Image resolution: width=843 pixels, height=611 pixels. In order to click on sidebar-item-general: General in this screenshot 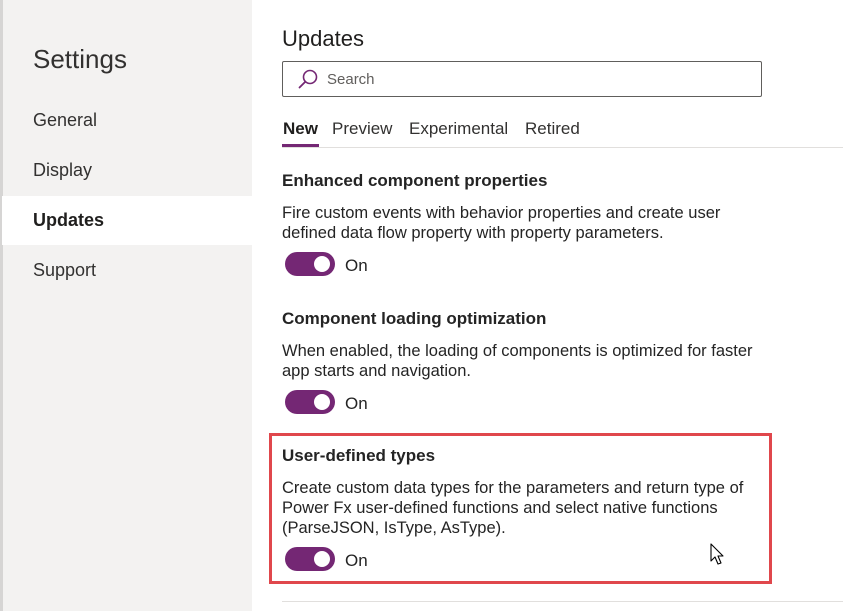, I will do `click(127, 120)`.